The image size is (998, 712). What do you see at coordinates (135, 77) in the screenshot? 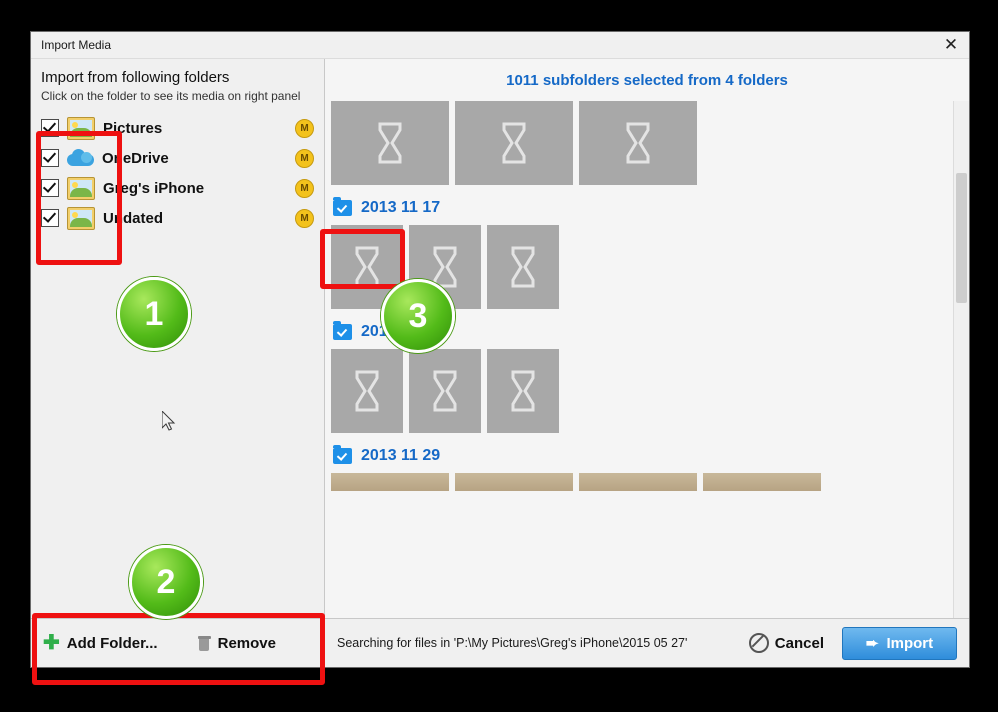
I see `import-heading: Import from following folders` at bounding box center [135, 77].